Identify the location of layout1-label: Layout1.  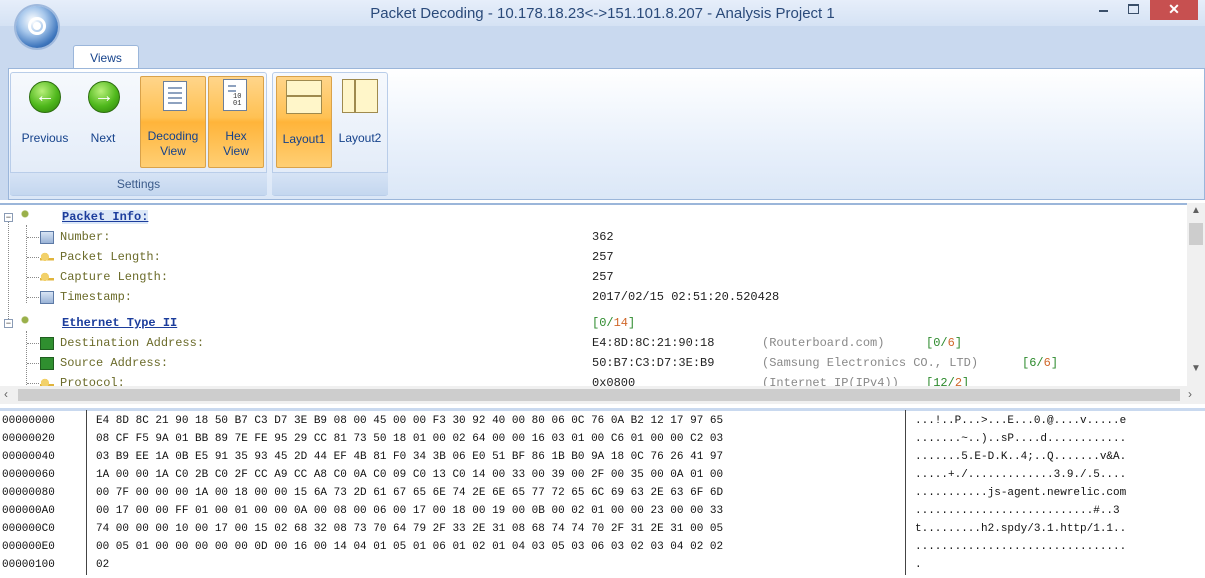
(304, 139).